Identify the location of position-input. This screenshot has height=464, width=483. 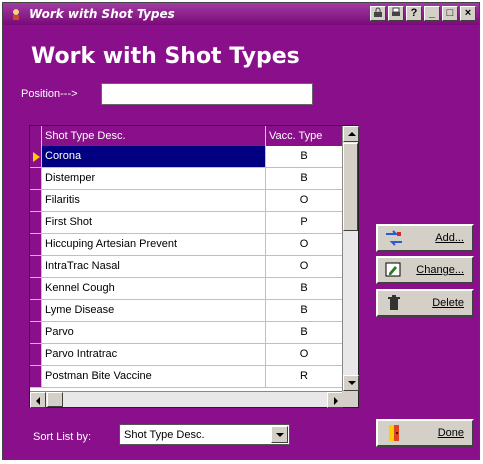
(207, 94).